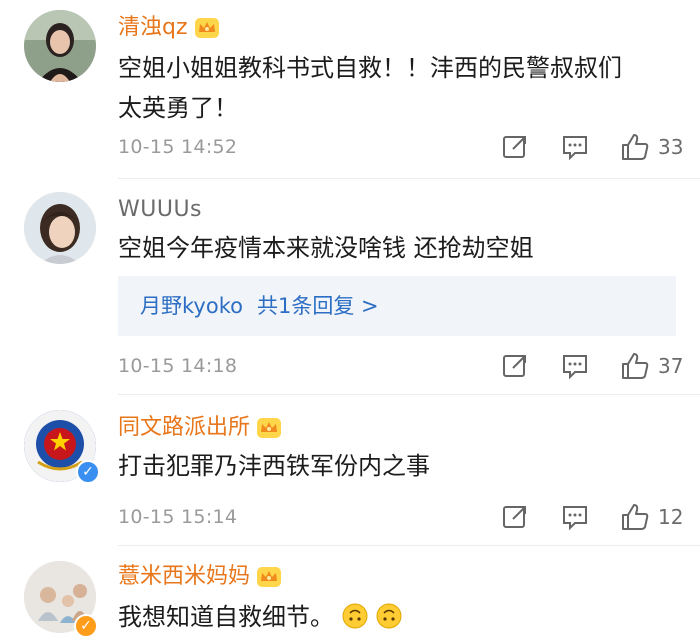  I want to click on reply-author: 月野kyoko, so click(191, 306).